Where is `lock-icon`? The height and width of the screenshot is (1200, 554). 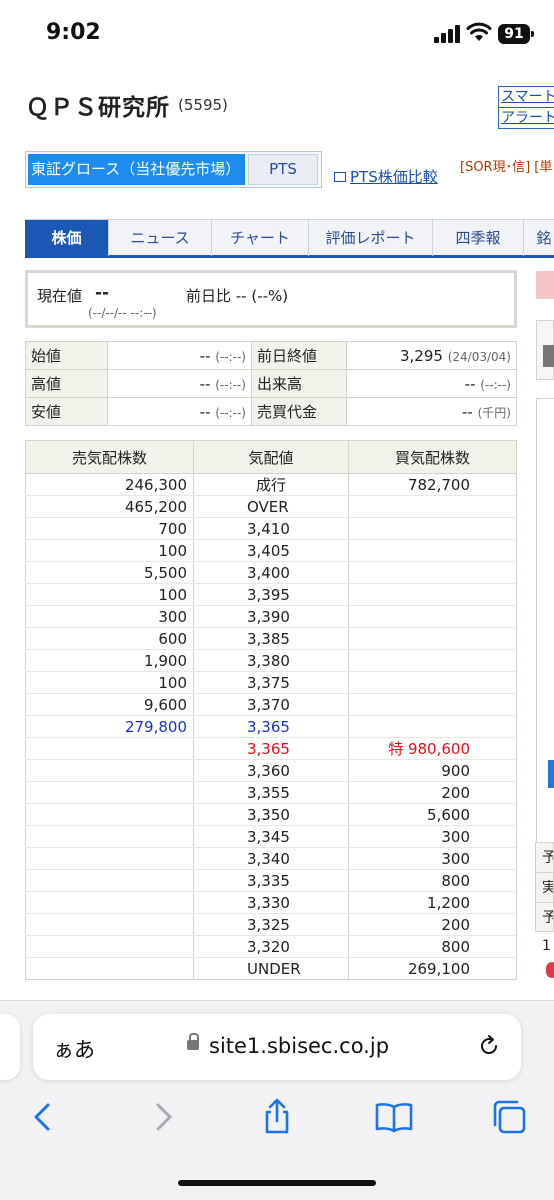
lock-icon is located at coordinates (193, 1041).